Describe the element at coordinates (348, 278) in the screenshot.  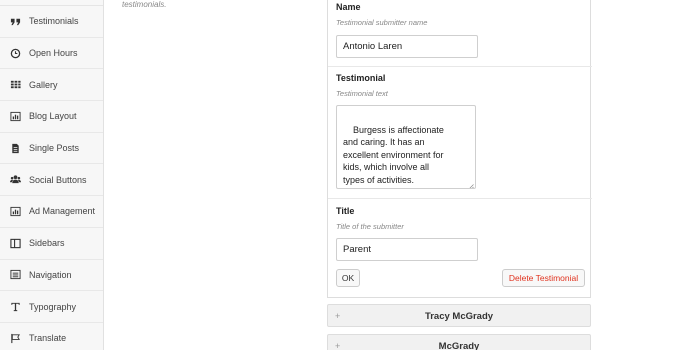
I see `ok-button: OK` at that location.